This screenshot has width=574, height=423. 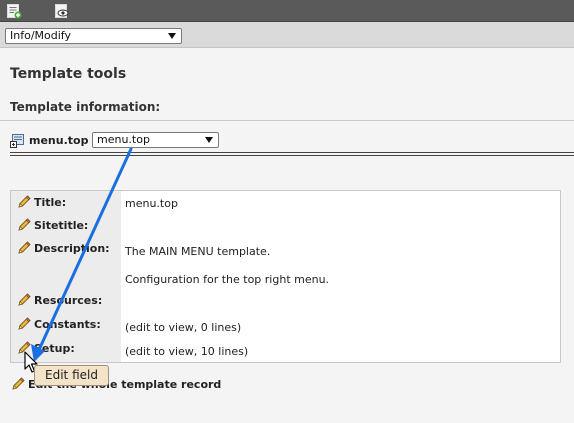 I want to click on top-toolbar, so click(x=287, y=11).